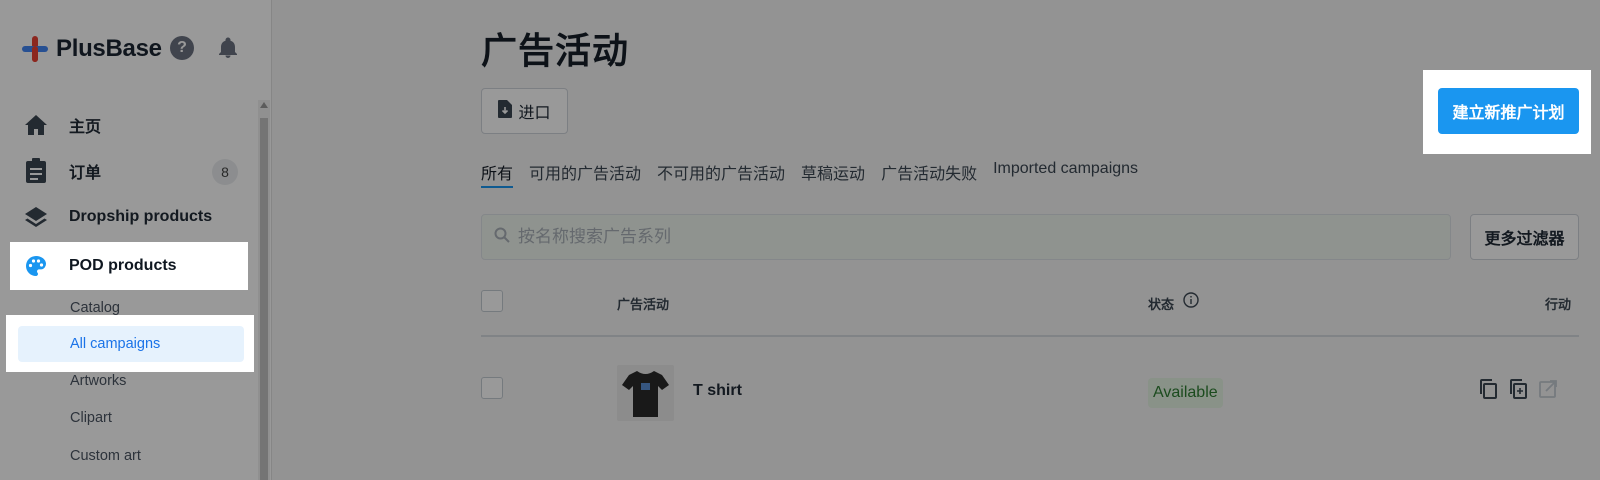 This screenshot has height=480, width=1600. I want to click on sidebar-subitem-all-campaigns: All campaigns, so click(131, 344).